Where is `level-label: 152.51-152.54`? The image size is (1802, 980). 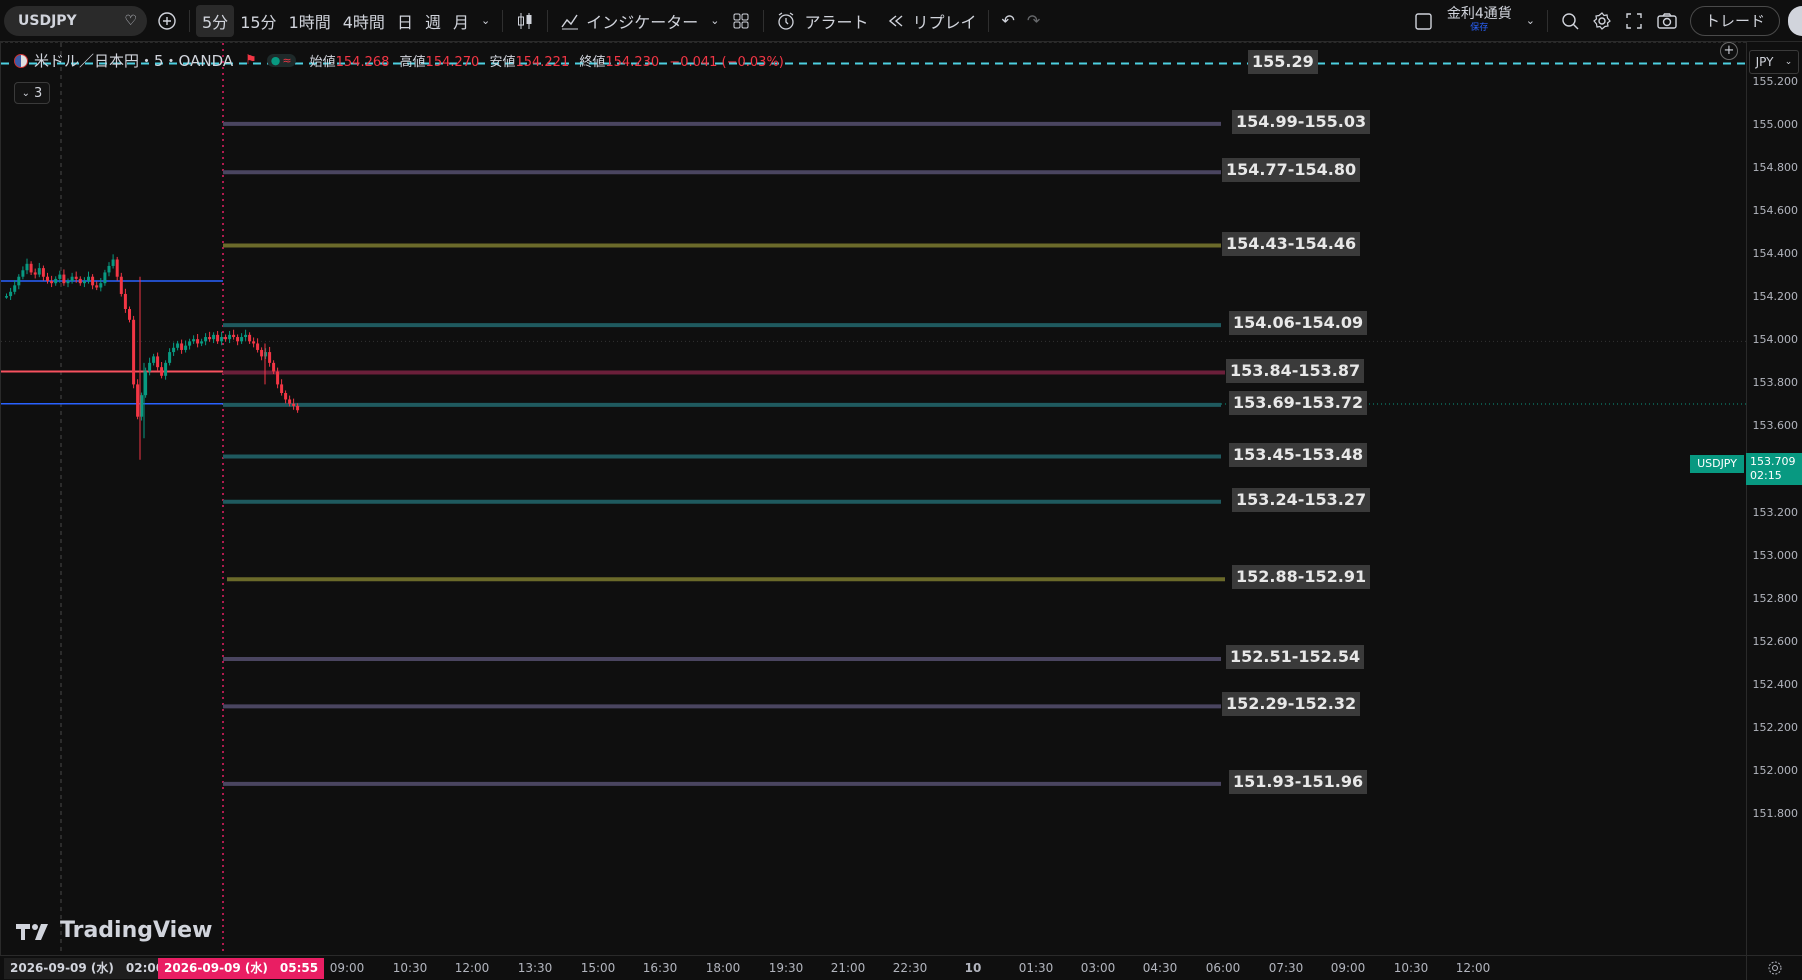 level-label: 152.51-152.54 is located at coordinates (1295, 656).